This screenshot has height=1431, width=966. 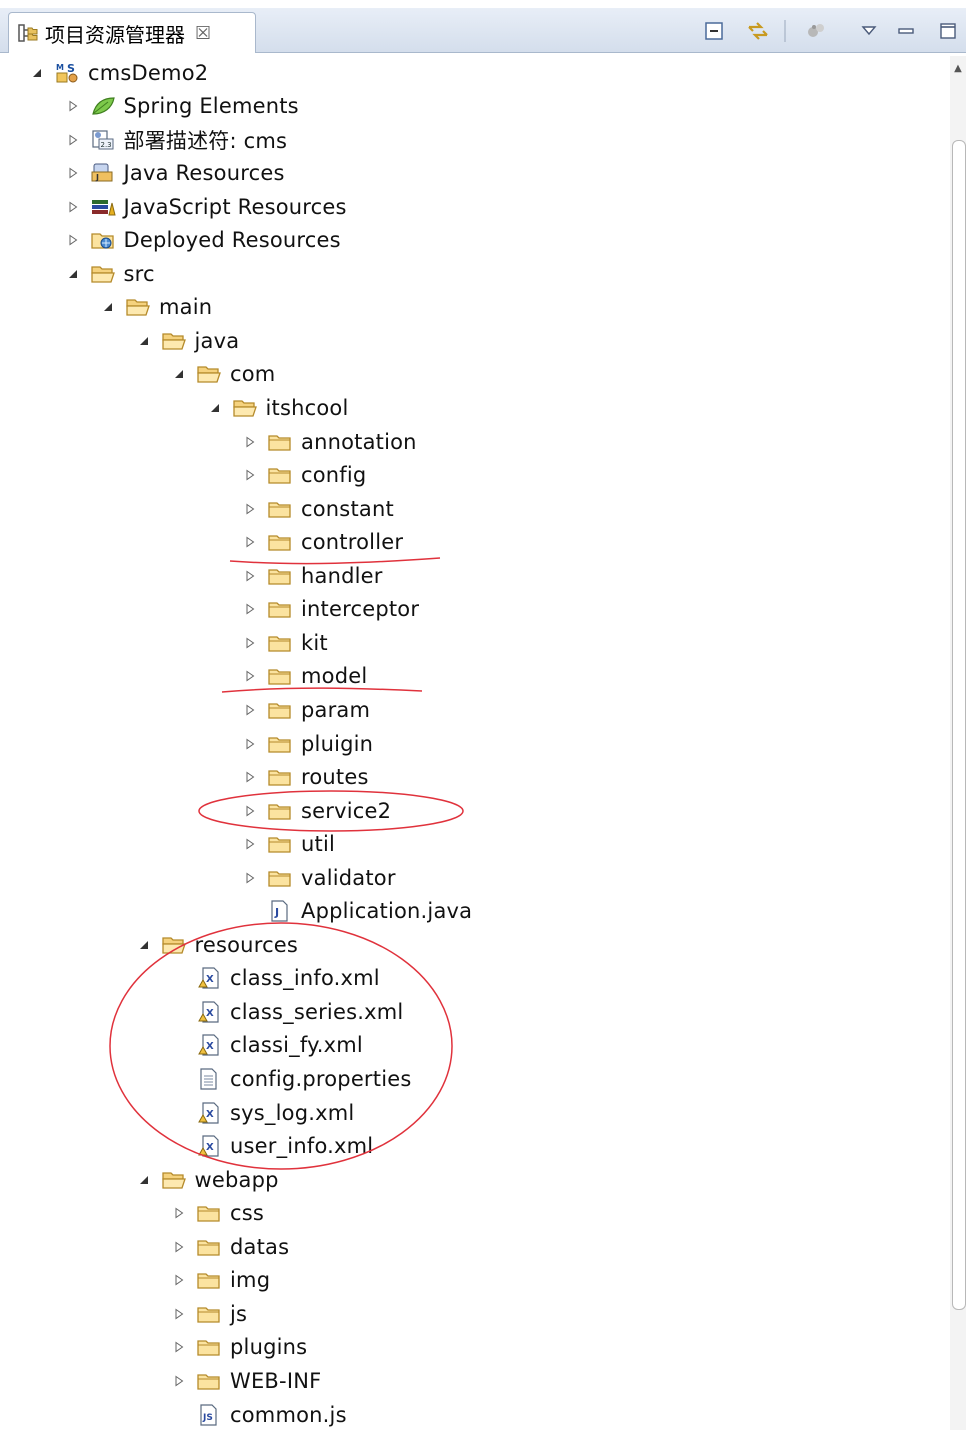 I want to click on tree-item: routes, so click(x=470, y=777).